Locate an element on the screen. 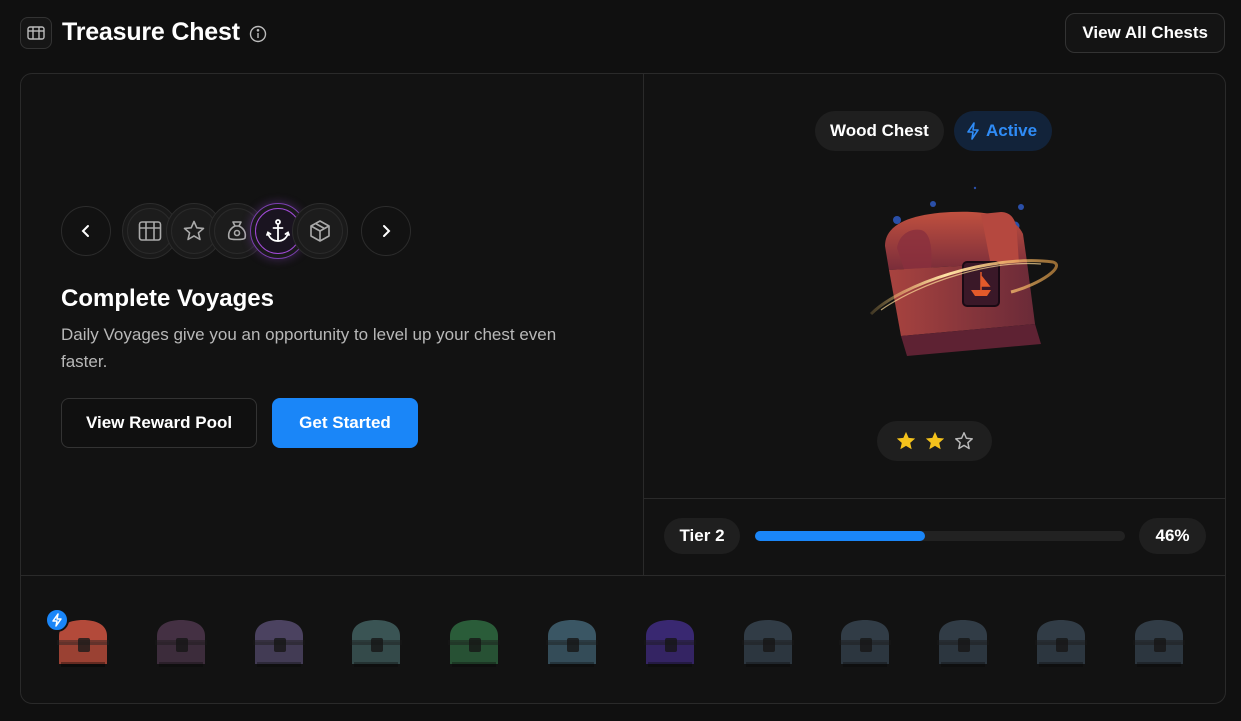 Image resolution: width=1241 pixels, height=721 pixels. info-icon is located at coordinates (258, 34).